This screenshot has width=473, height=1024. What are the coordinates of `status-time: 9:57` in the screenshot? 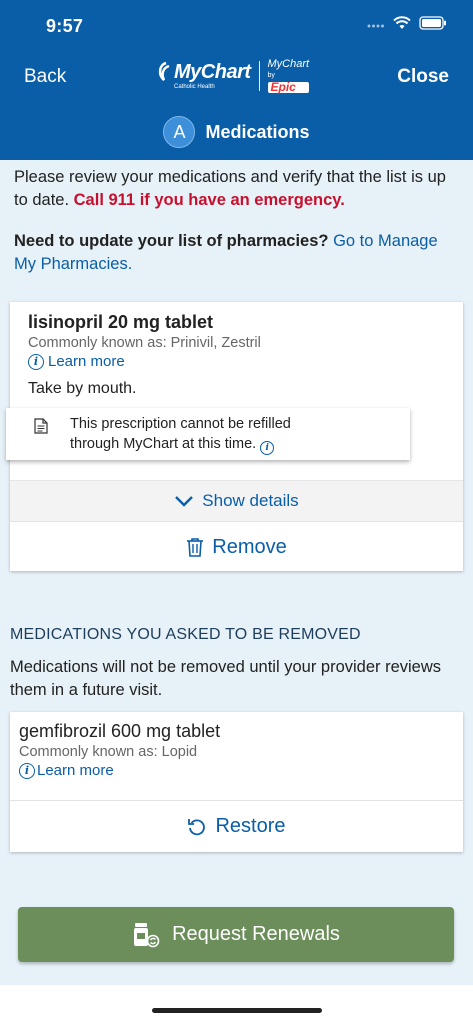 It's located at (65, 26).